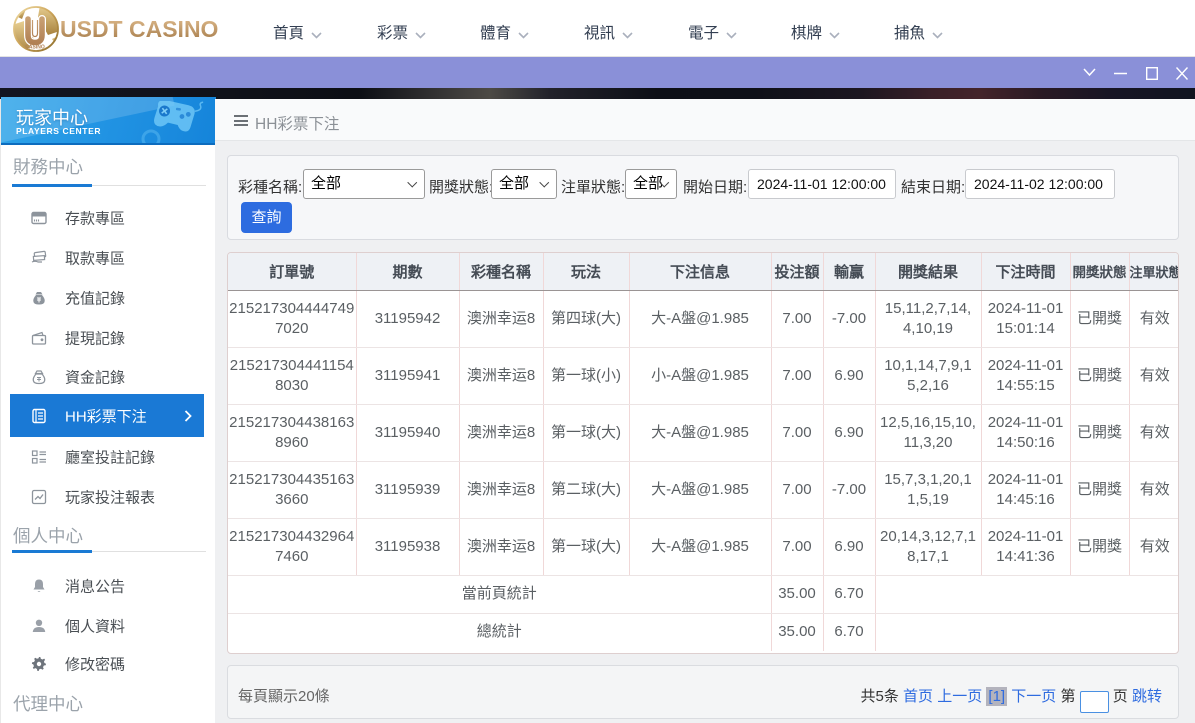 The height and width of the screenshot is (723, 1195). I want to click on svg-text: CASINO, so click(35, 48).